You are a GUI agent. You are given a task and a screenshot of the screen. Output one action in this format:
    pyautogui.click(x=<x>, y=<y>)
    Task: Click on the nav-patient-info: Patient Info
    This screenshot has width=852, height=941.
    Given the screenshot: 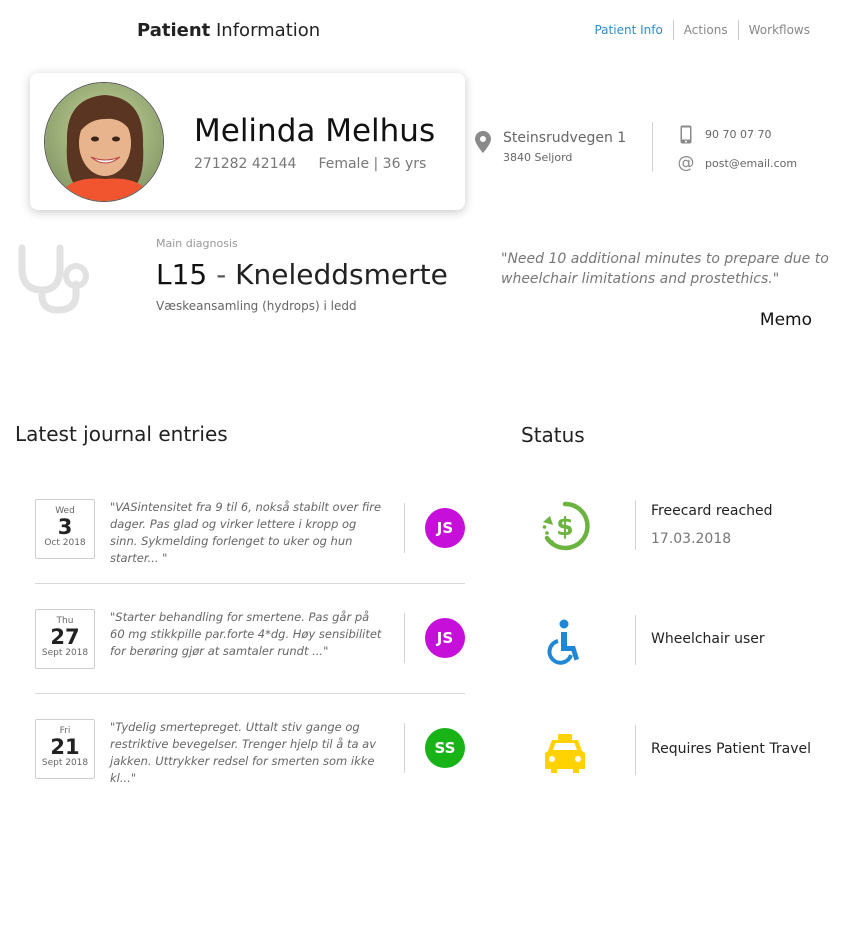 What is the action you would take?
    pyautogui.click(x=628, y=30)
    